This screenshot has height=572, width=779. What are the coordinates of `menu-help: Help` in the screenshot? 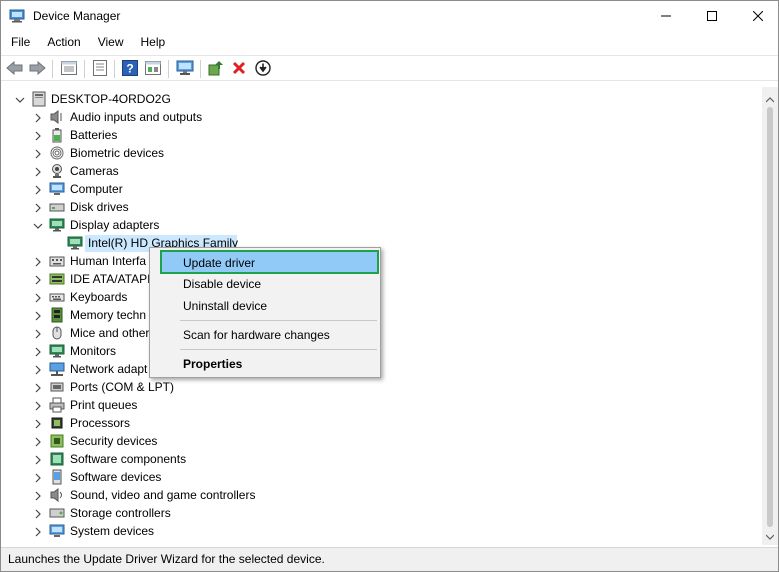 It's located at (152, 43).